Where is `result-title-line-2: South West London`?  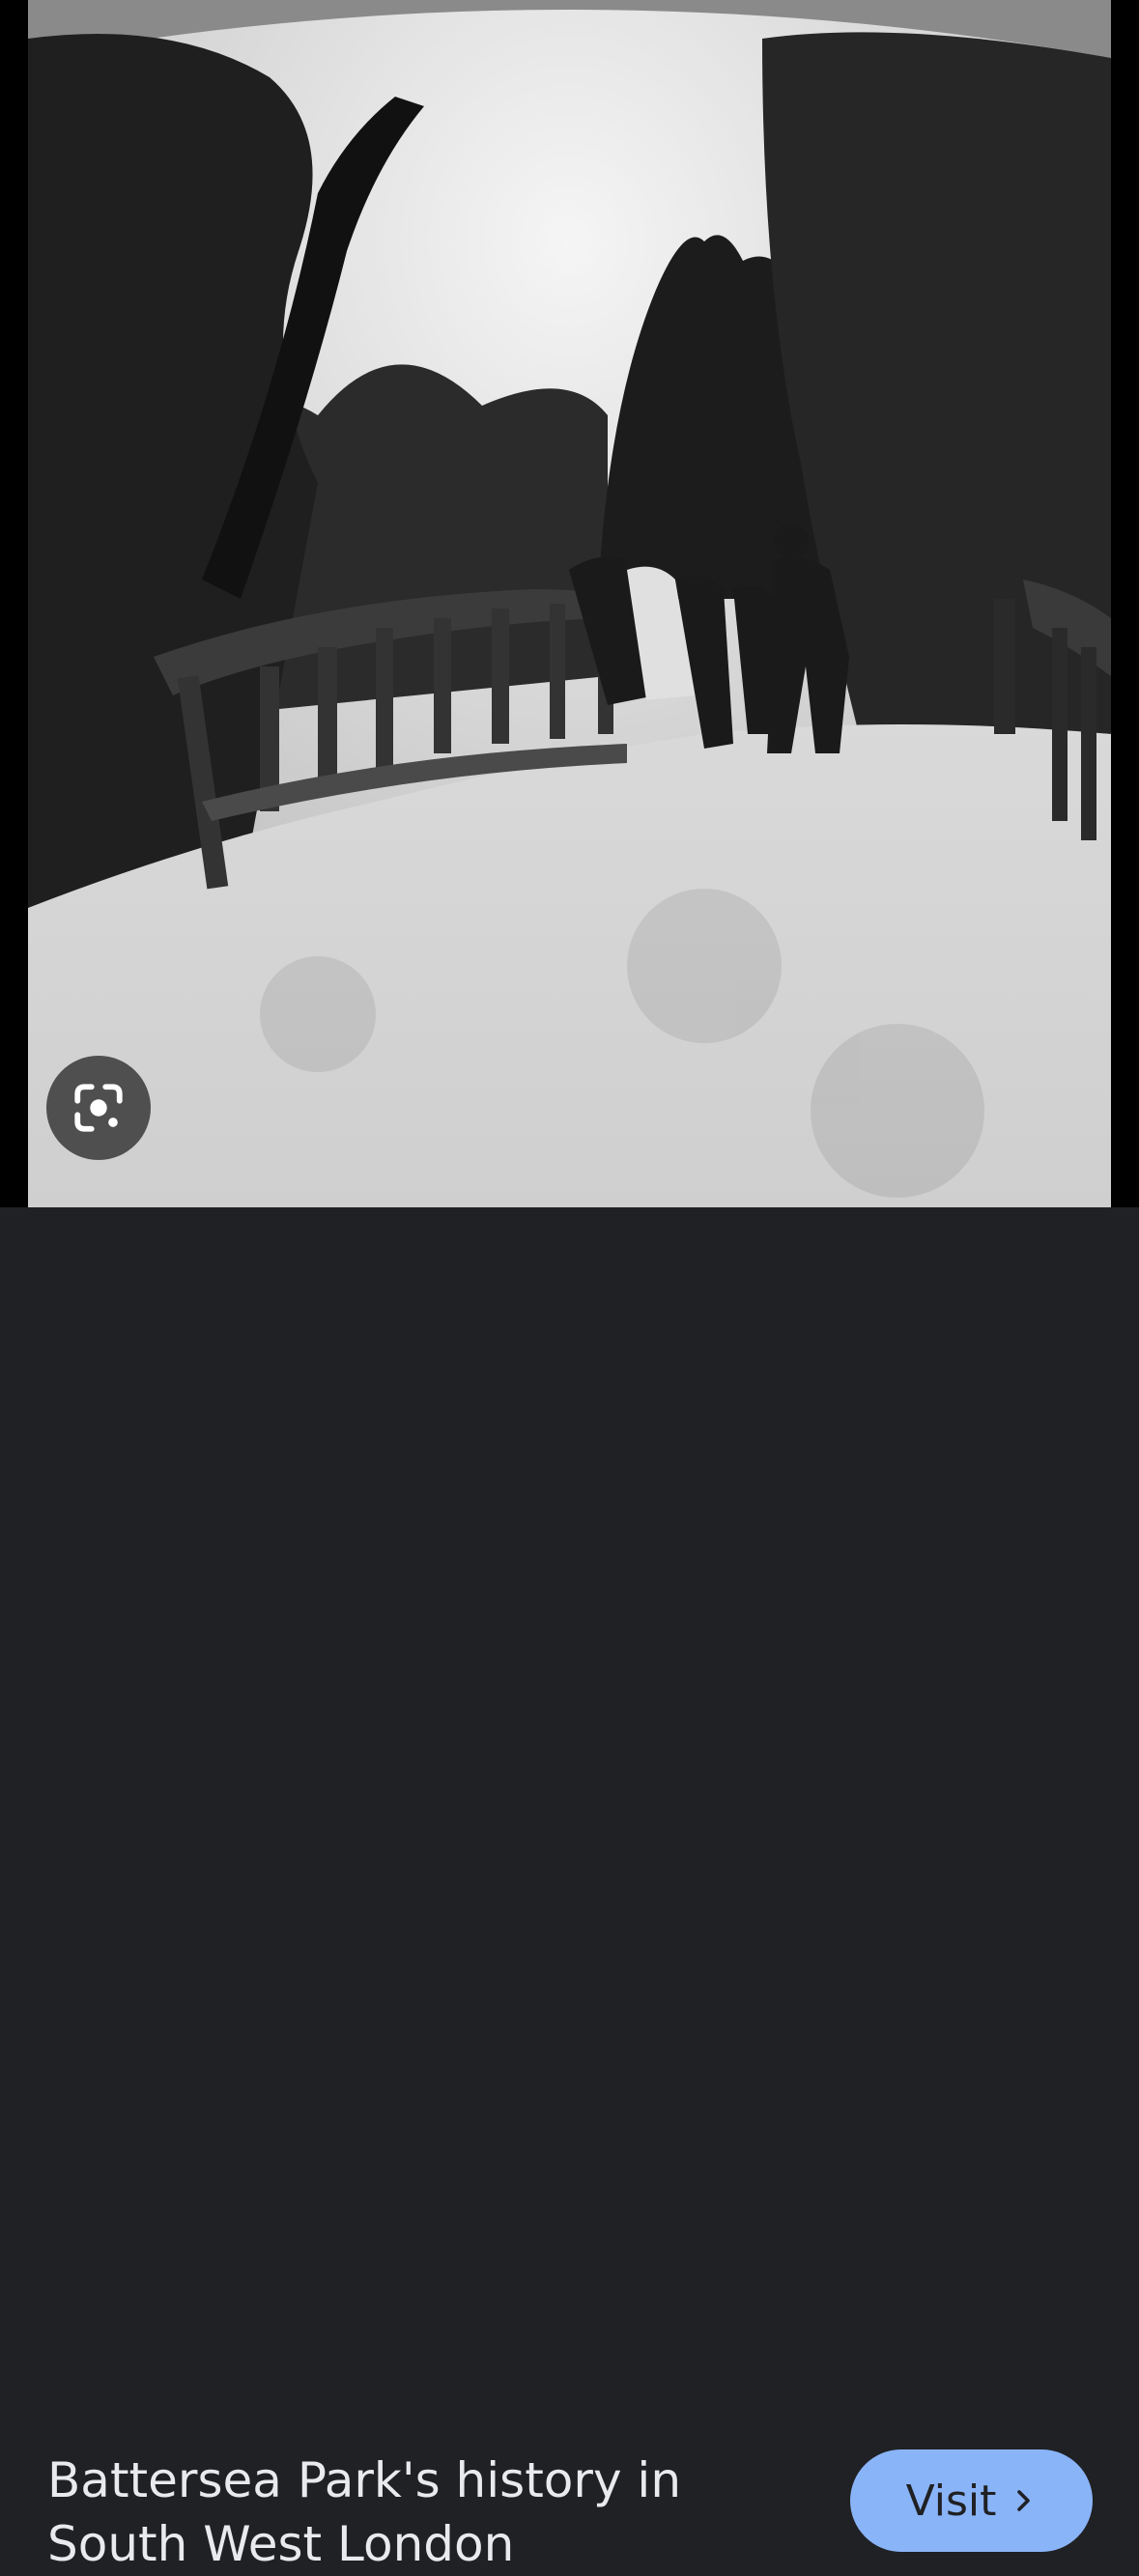 result-title-line-2: South West London is located at coordinates (281, 2544).